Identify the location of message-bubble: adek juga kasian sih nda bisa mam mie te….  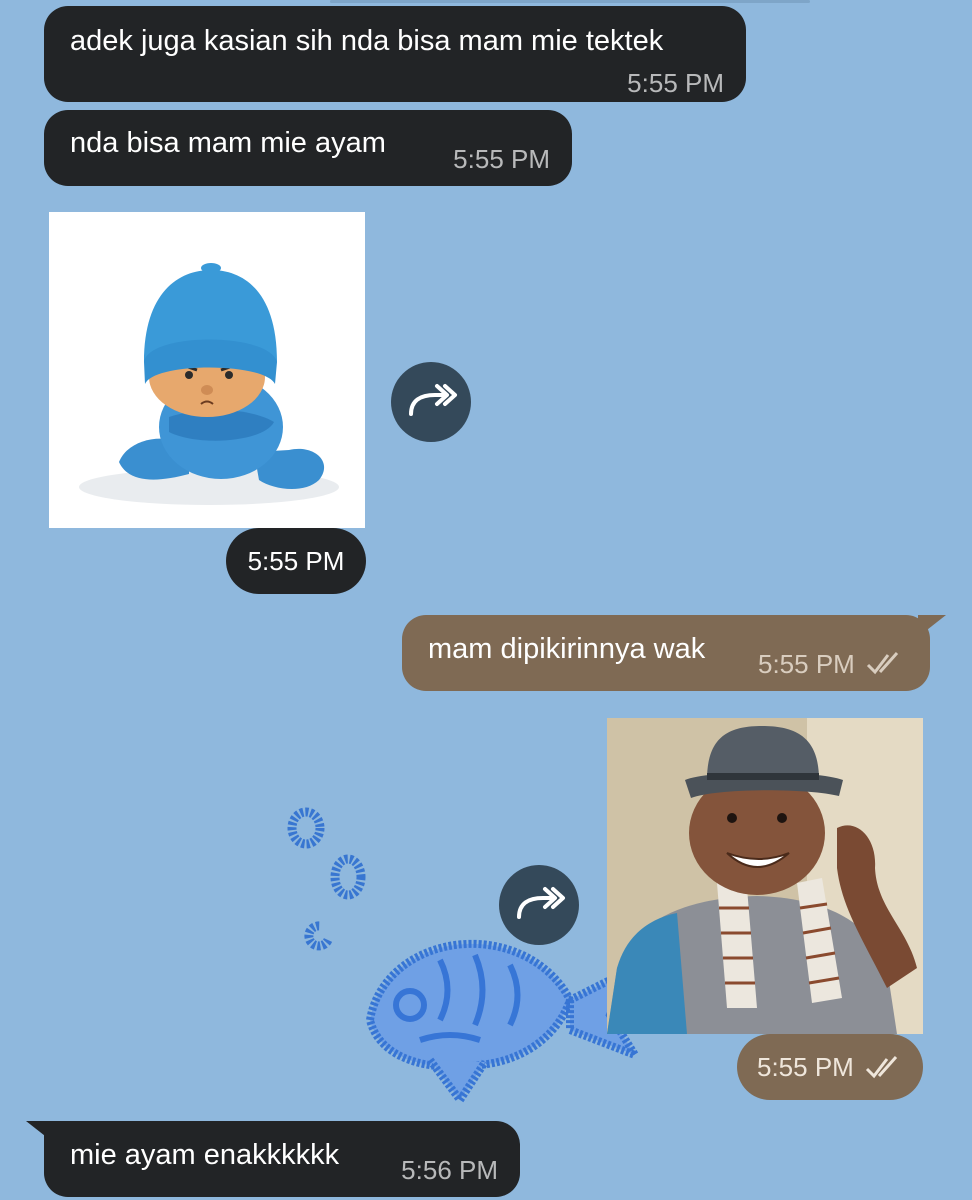
(395, 54).